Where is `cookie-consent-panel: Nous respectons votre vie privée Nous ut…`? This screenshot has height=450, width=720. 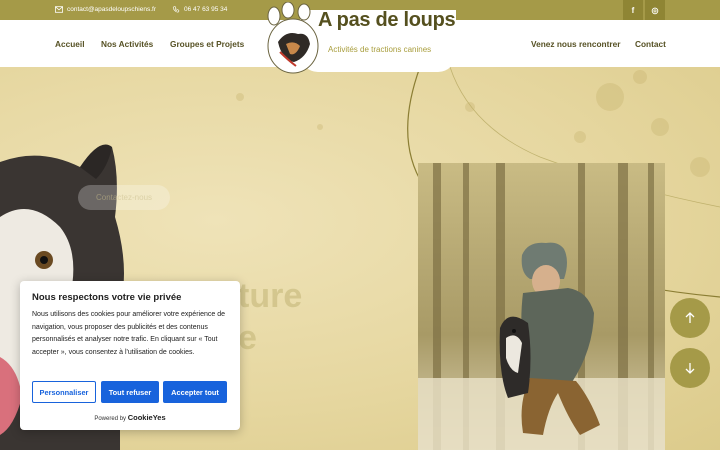 cookie-consent-panel: Nous respectons votre vie privée Nous ut… is located at coordinates (130, 355).